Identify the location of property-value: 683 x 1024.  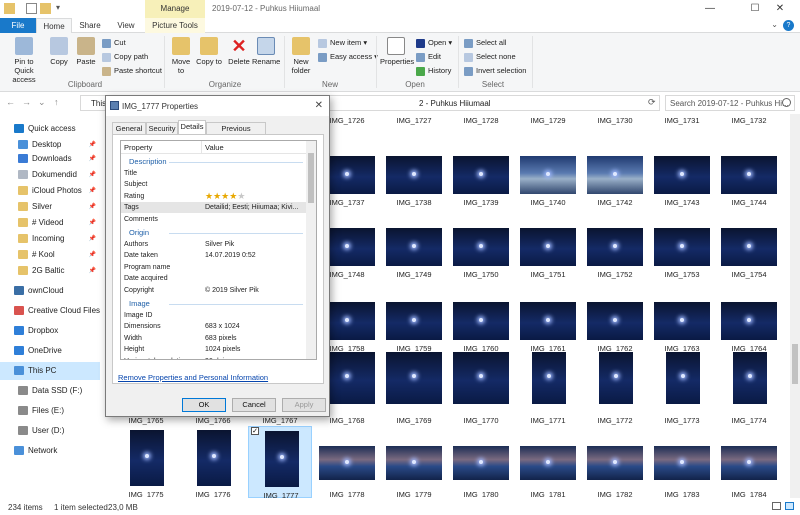
(255, 326).